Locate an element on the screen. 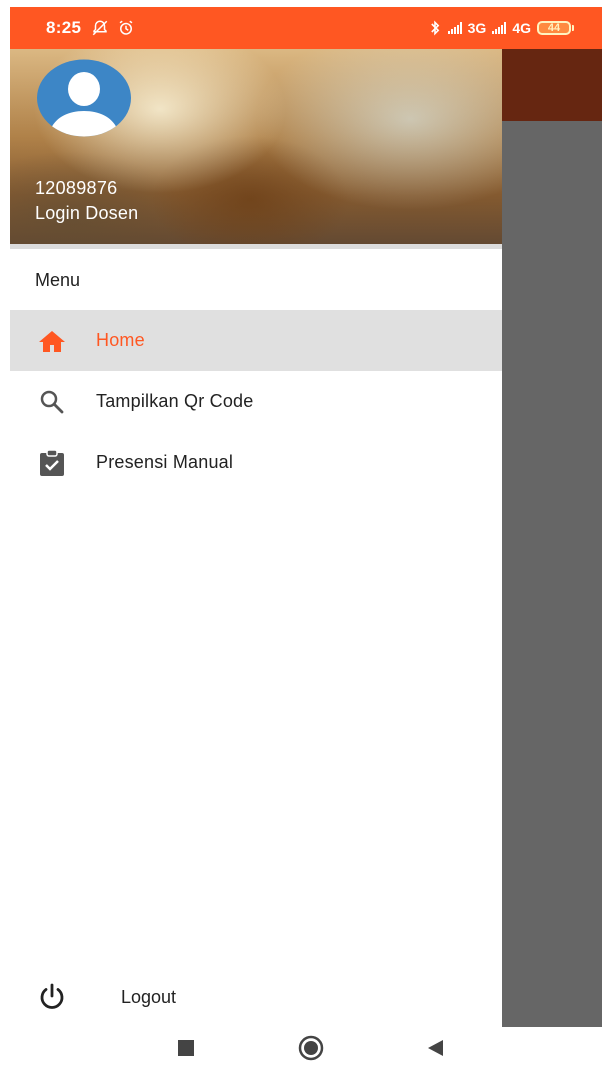 This screenshot has height=1067, width=602. recent-apps-button is located at coordinates (186, 1048).